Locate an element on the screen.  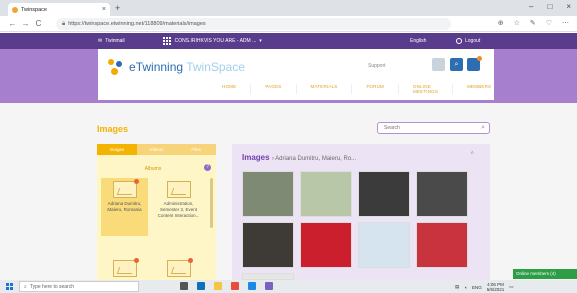
close-tab-icon: × is located at coordinates (104, 9).